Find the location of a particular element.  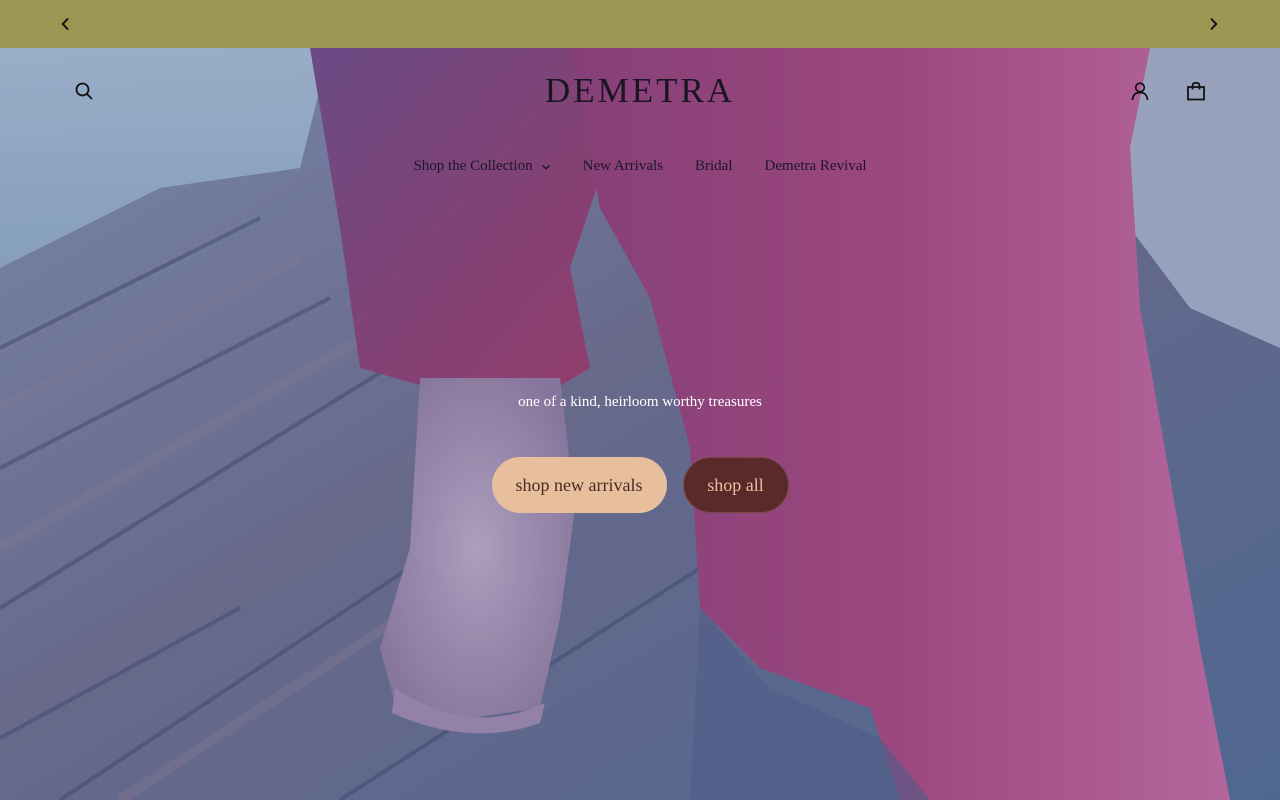

announcement-prev-button is located at coordinates (66, 24).